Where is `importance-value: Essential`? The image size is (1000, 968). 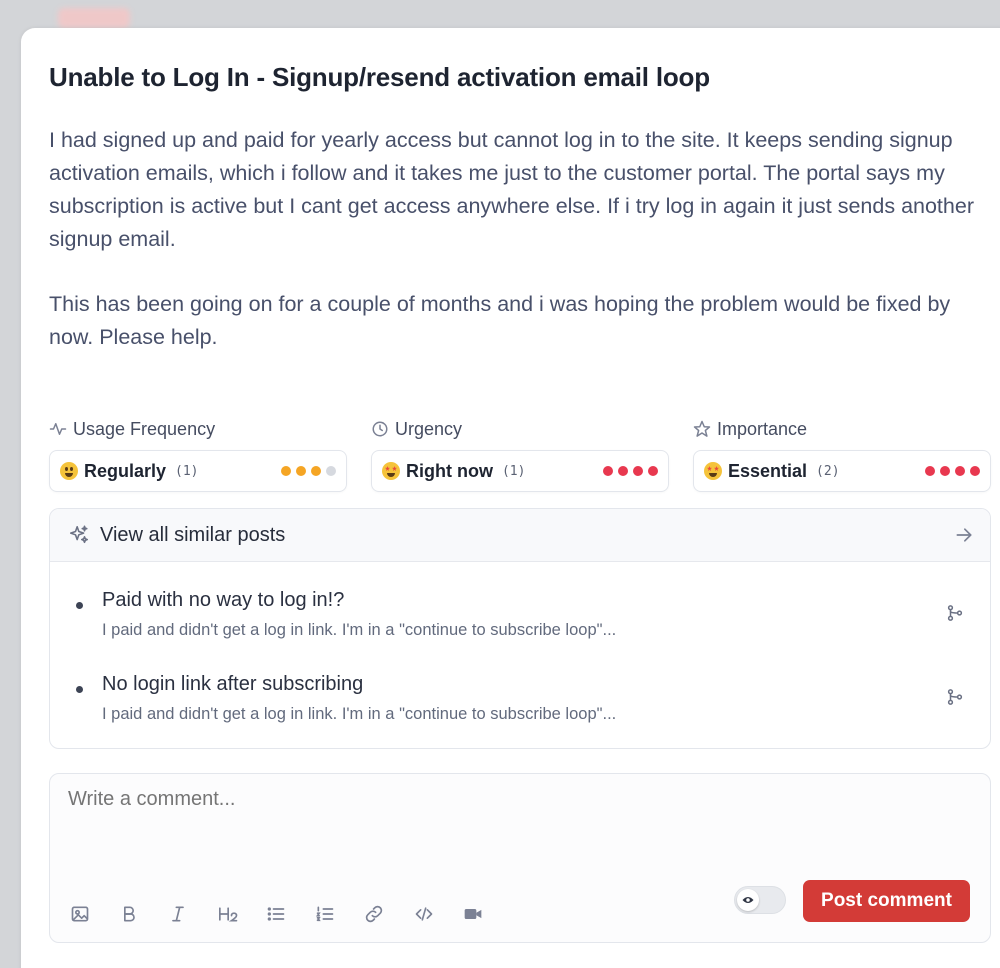
importance-value: Essential is located at coordinates (768, 470).